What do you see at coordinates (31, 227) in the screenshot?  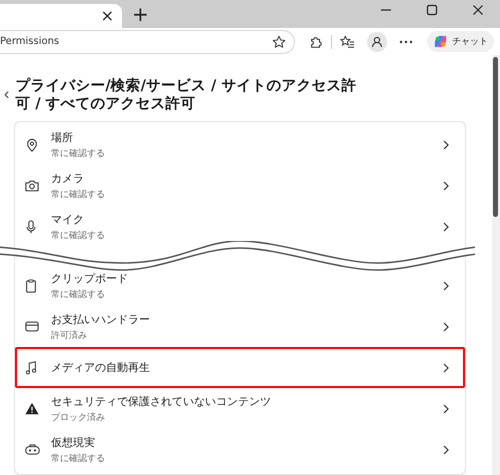 I see `microphone-icon` at bounding box center [31, 227].